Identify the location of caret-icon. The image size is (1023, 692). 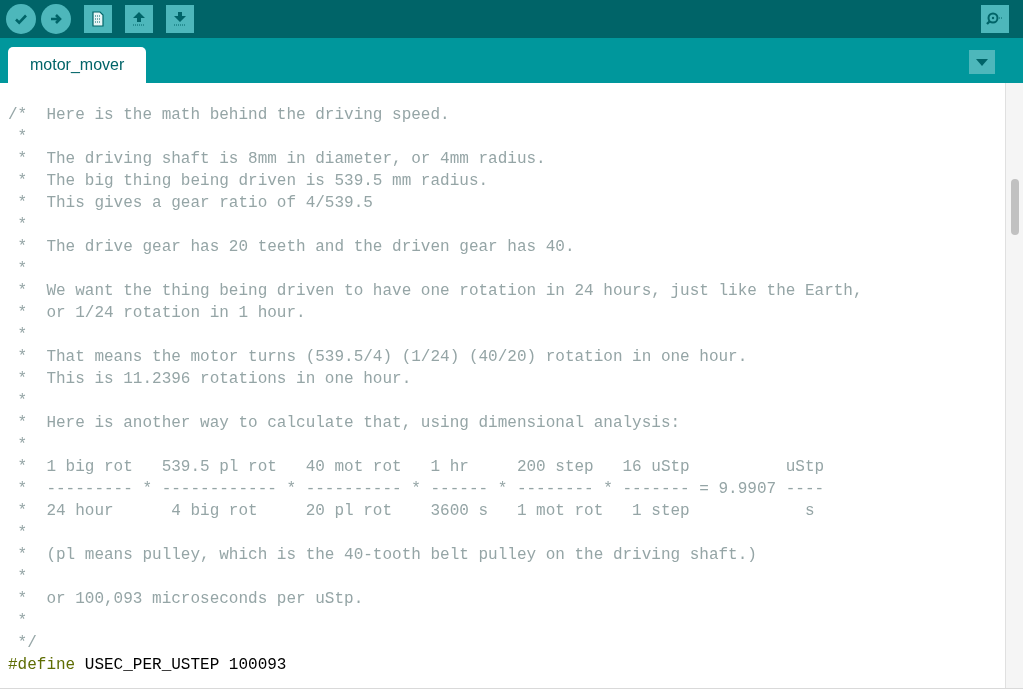
(982, 62).